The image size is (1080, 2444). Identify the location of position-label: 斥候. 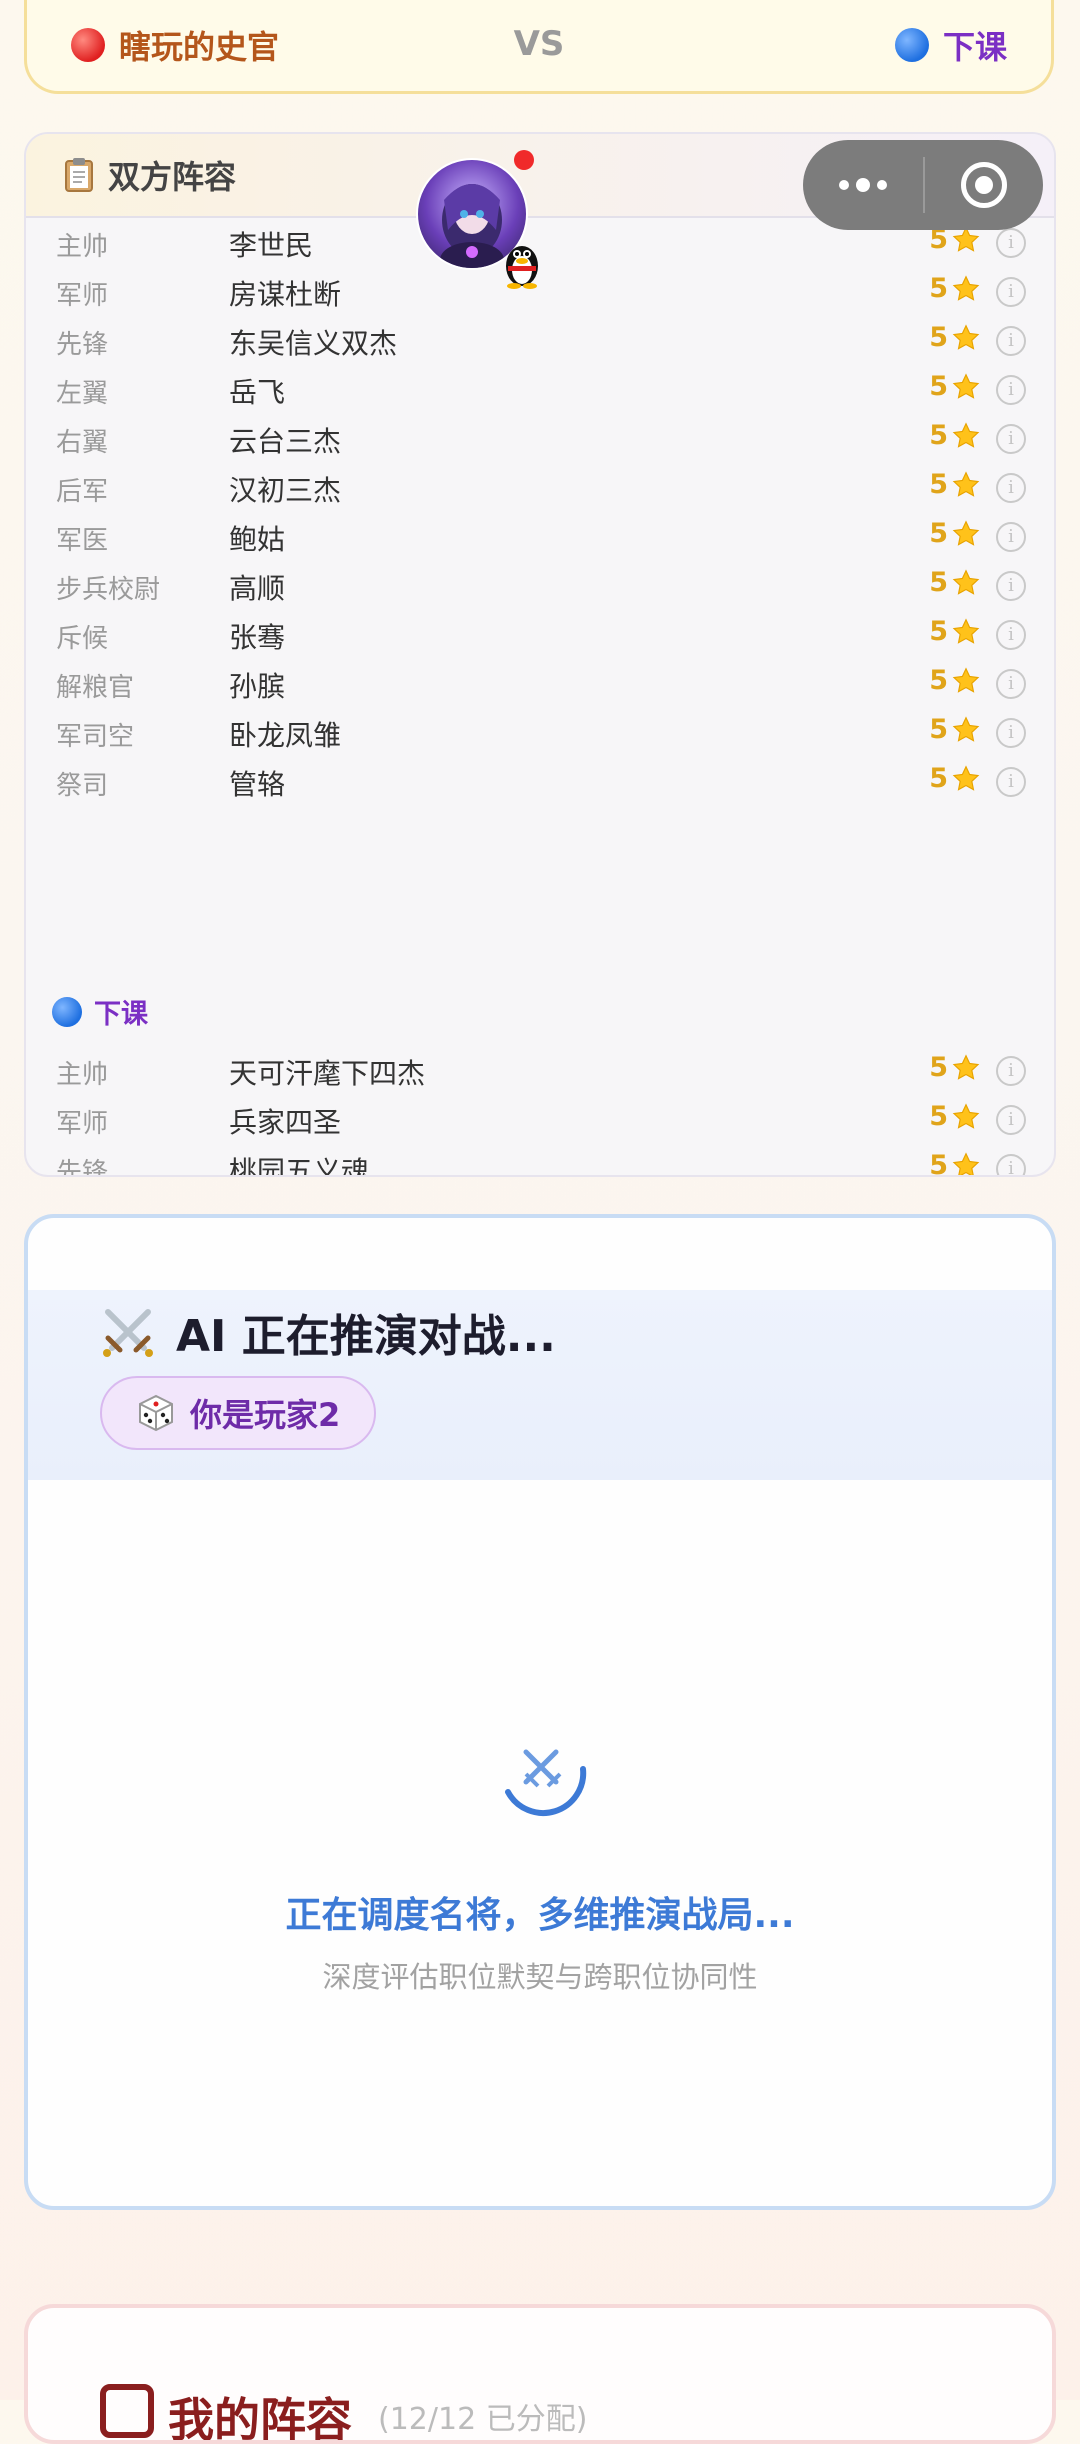
(82, 639).